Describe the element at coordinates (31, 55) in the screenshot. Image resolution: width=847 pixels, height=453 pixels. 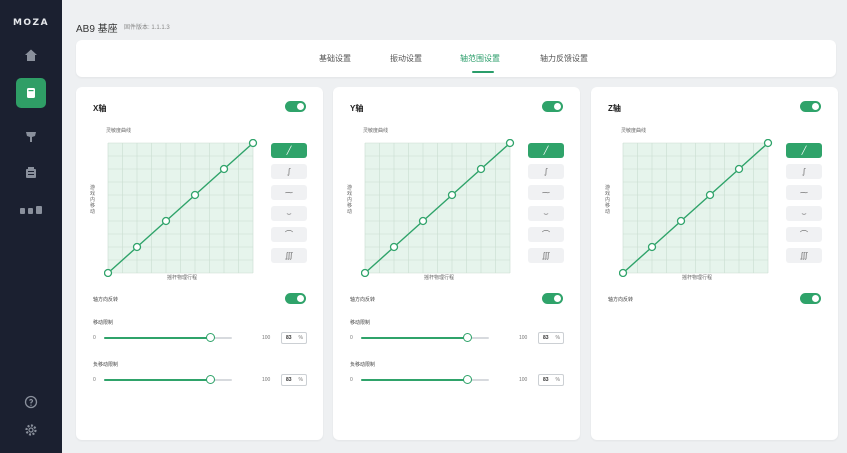
I see `home-icon` at that location.